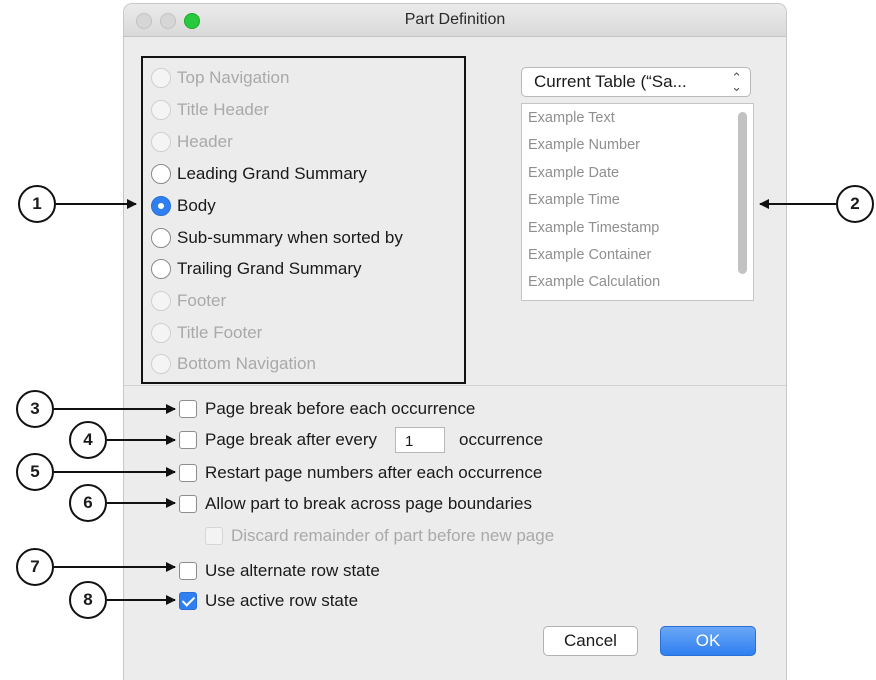 The width and height of the screenshot is (876, 680). Describe the element at coordinates (35, 409) in the screenshot. I see `callout-badge-3: 3` at that location.